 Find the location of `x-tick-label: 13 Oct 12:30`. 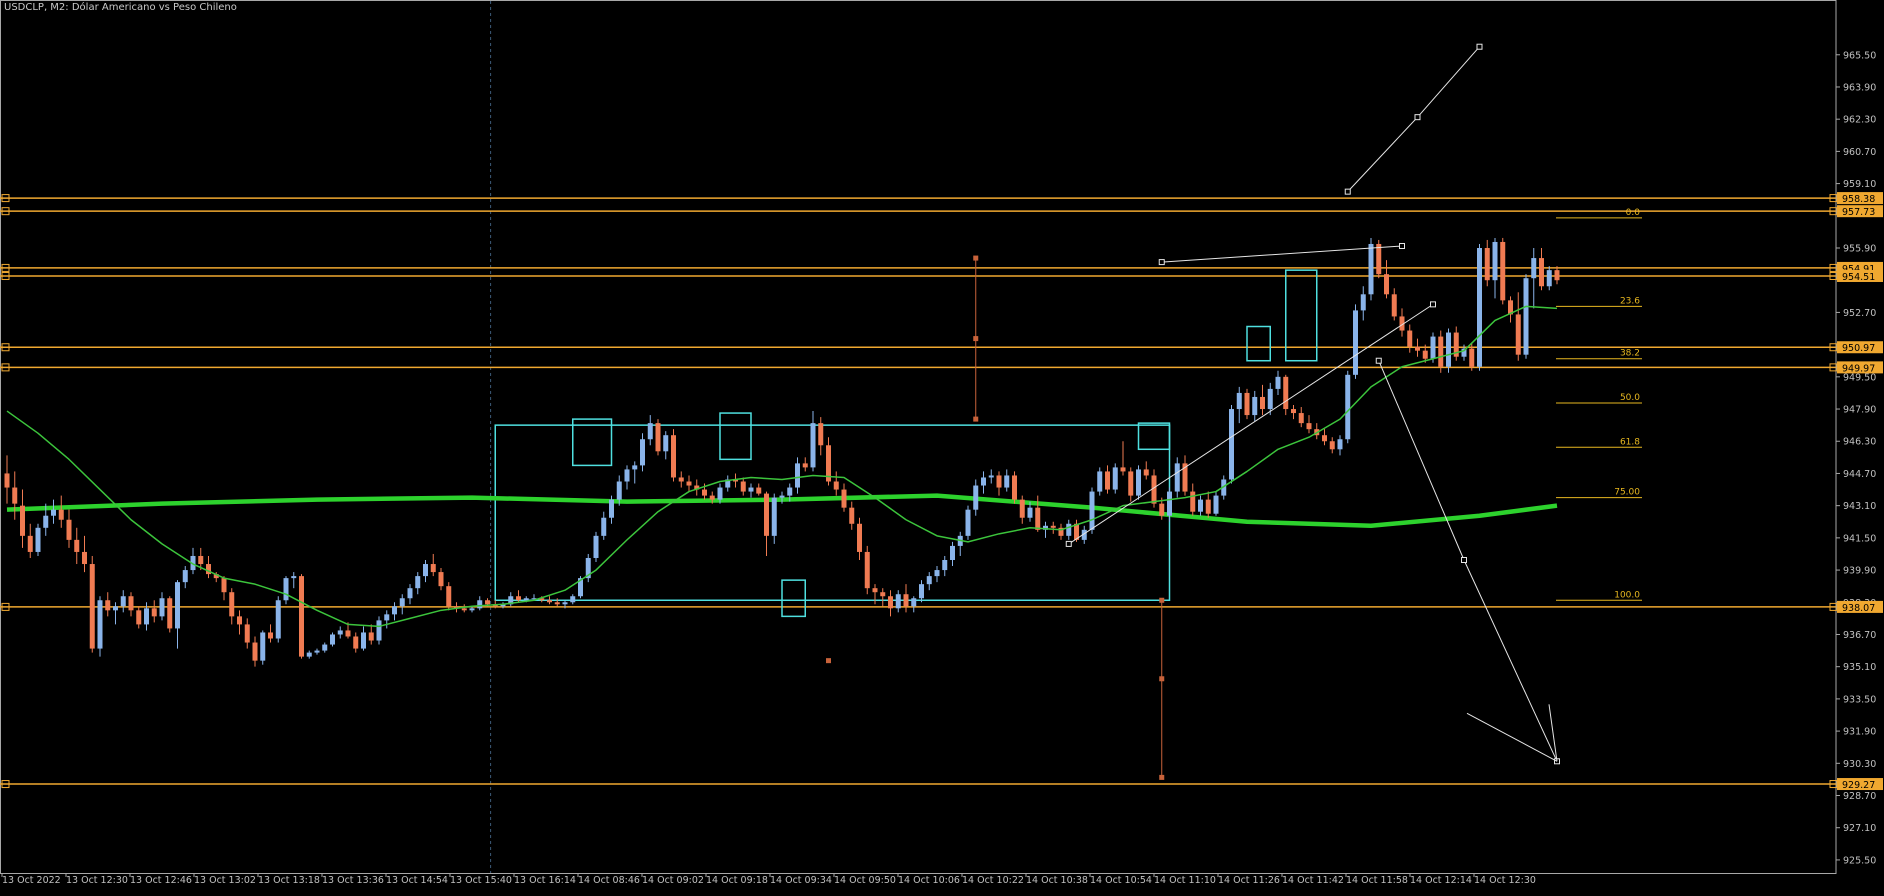

x-tick-label: 13 Oct 12:30 is located at coordinates (97, 880).